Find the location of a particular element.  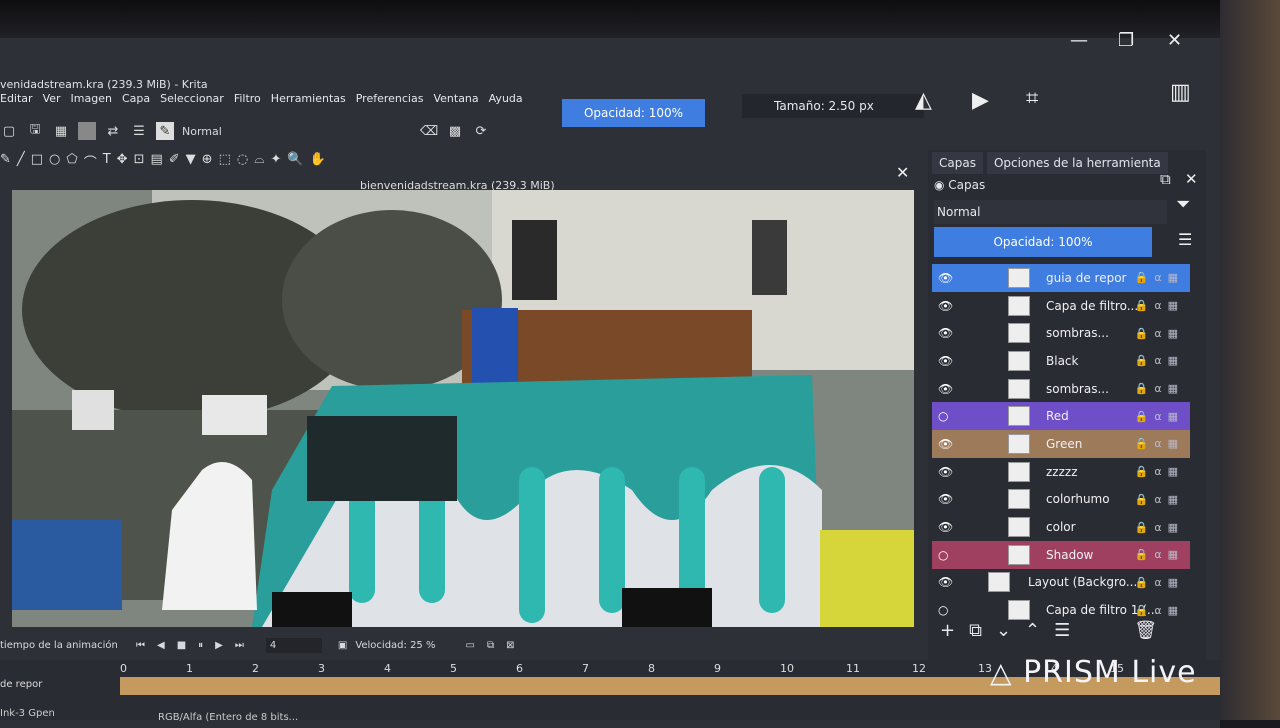

pause-icon: ⏸ is located at coordinates (200, 645).